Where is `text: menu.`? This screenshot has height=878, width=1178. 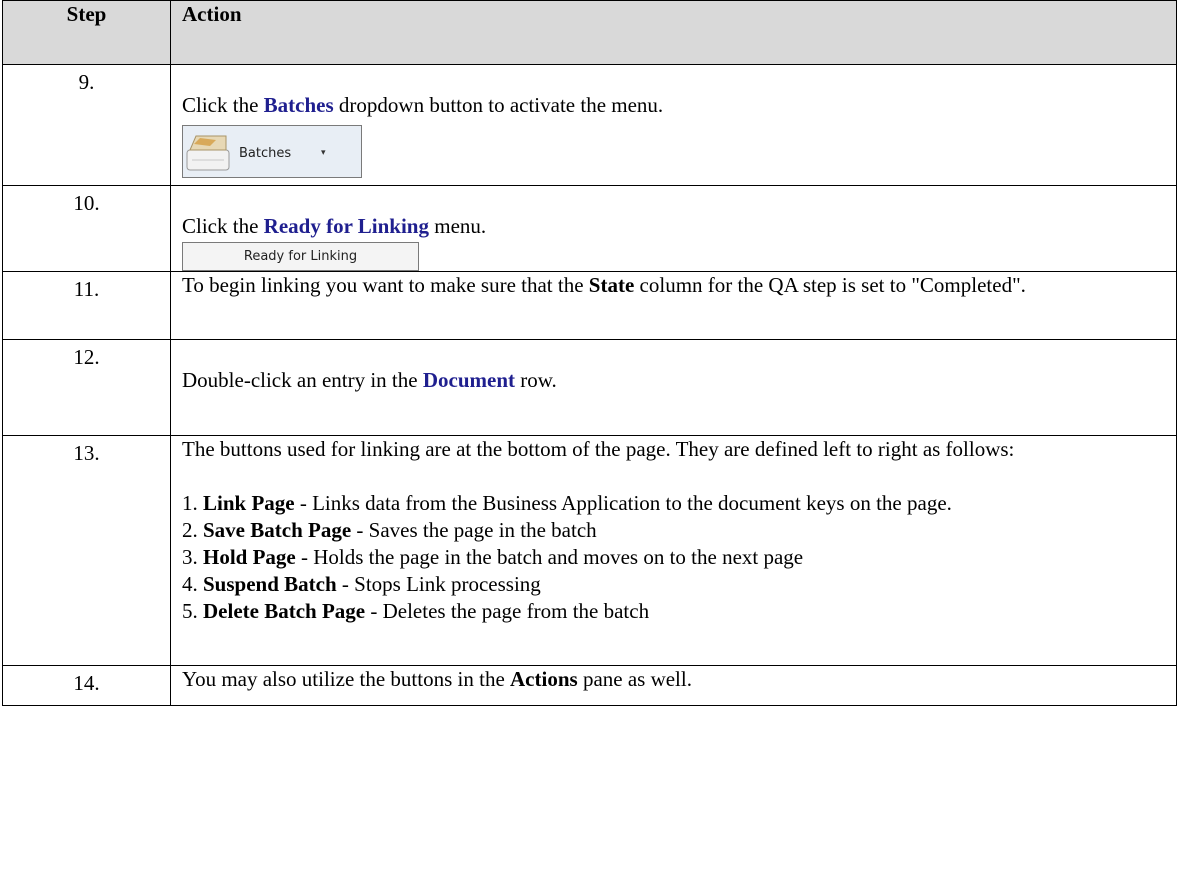 text: menu. is located at coordinates (457, 226).